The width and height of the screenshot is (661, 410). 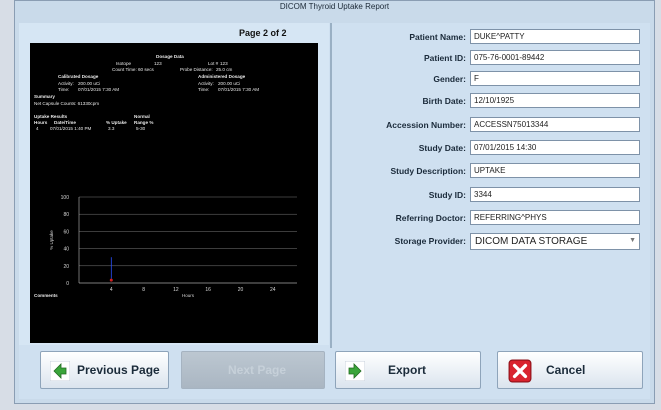 I want to click on arrow-left-icon, so click(x=60, y=371).